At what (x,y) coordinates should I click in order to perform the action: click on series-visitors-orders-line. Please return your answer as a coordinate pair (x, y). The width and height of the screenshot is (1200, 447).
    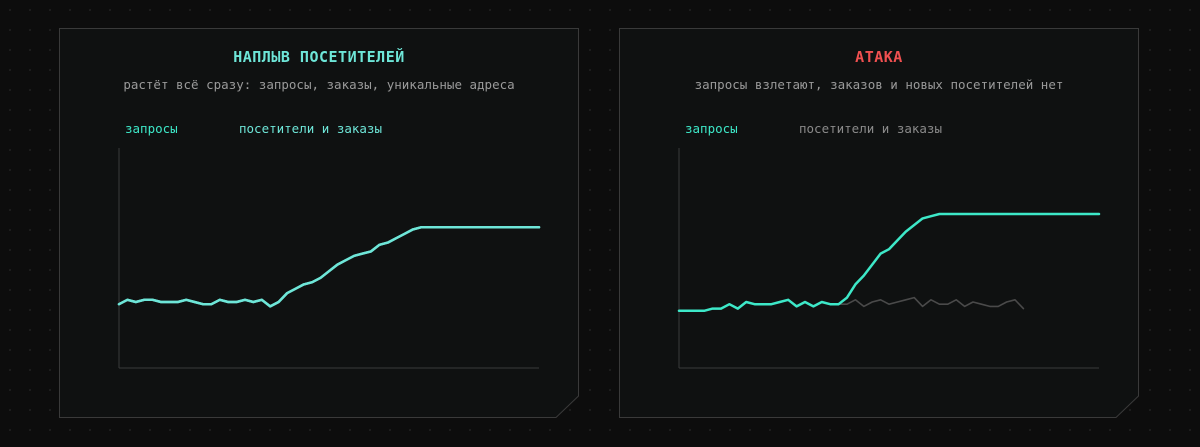
    Looking at the image, I should click on (329, 266).